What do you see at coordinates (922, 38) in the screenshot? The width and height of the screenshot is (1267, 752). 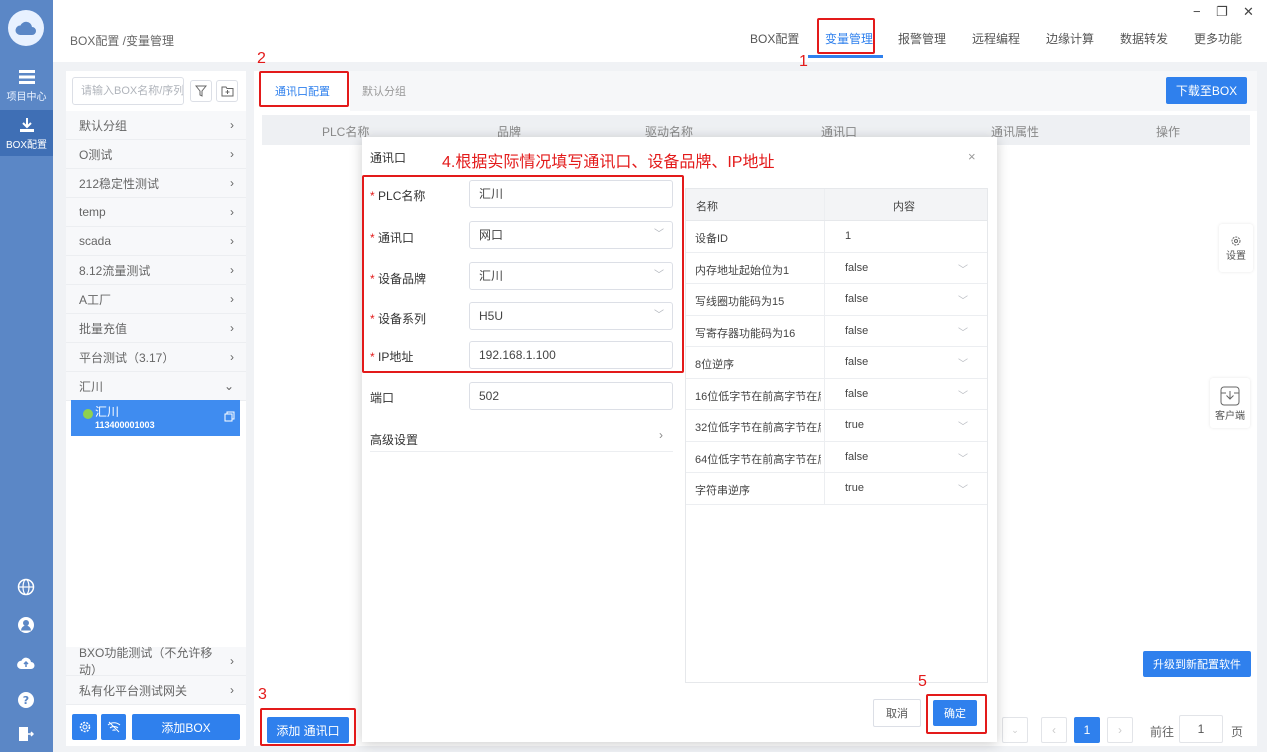 I see `nav-alarm-management: 报警管理` at bounding box center [922, 38].